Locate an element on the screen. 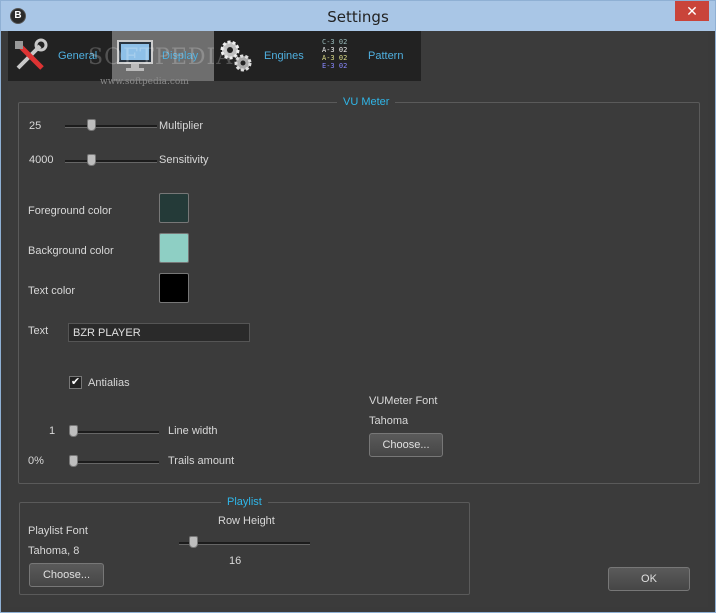  multiplier-slider-track is located at coordinates (111, 126).